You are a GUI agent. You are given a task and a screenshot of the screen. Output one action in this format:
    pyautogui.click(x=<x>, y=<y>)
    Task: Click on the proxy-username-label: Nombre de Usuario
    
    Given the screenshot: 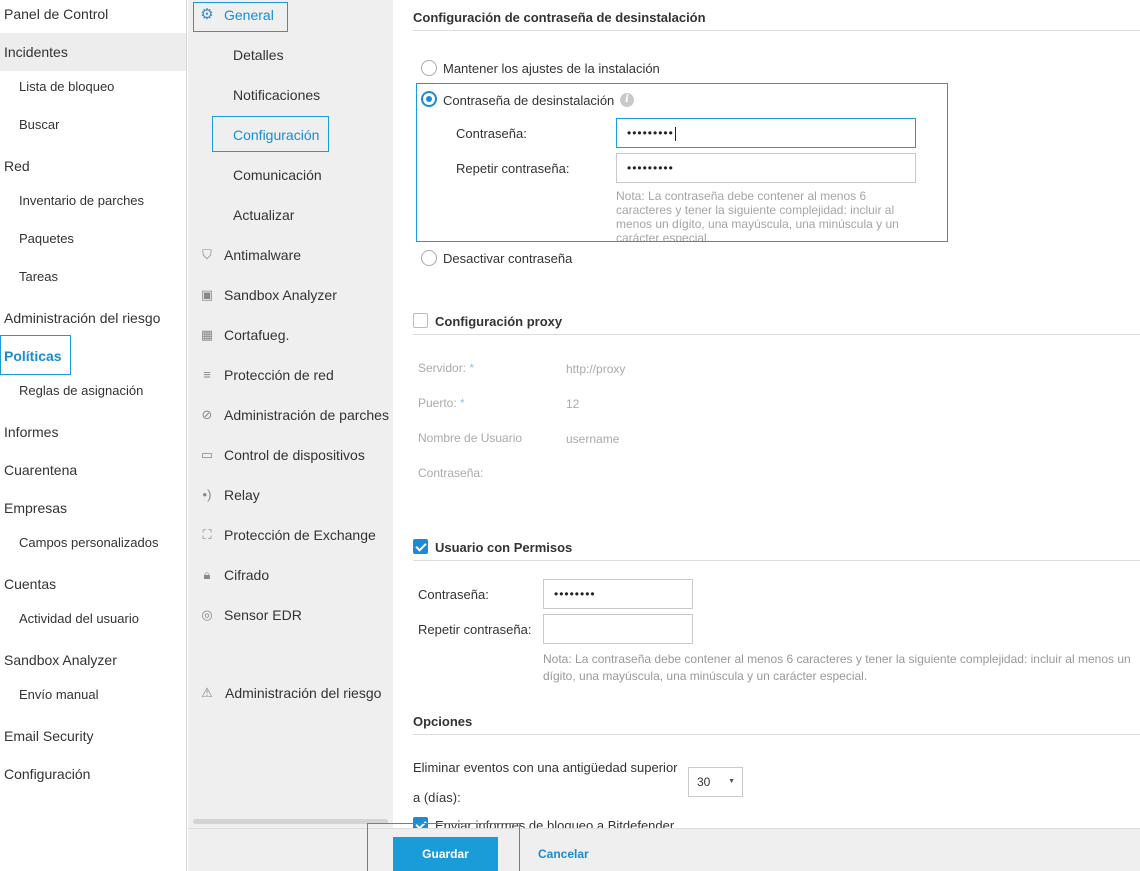 What is the action you would take?
    pyautogui.click(x=470, y=438)
    